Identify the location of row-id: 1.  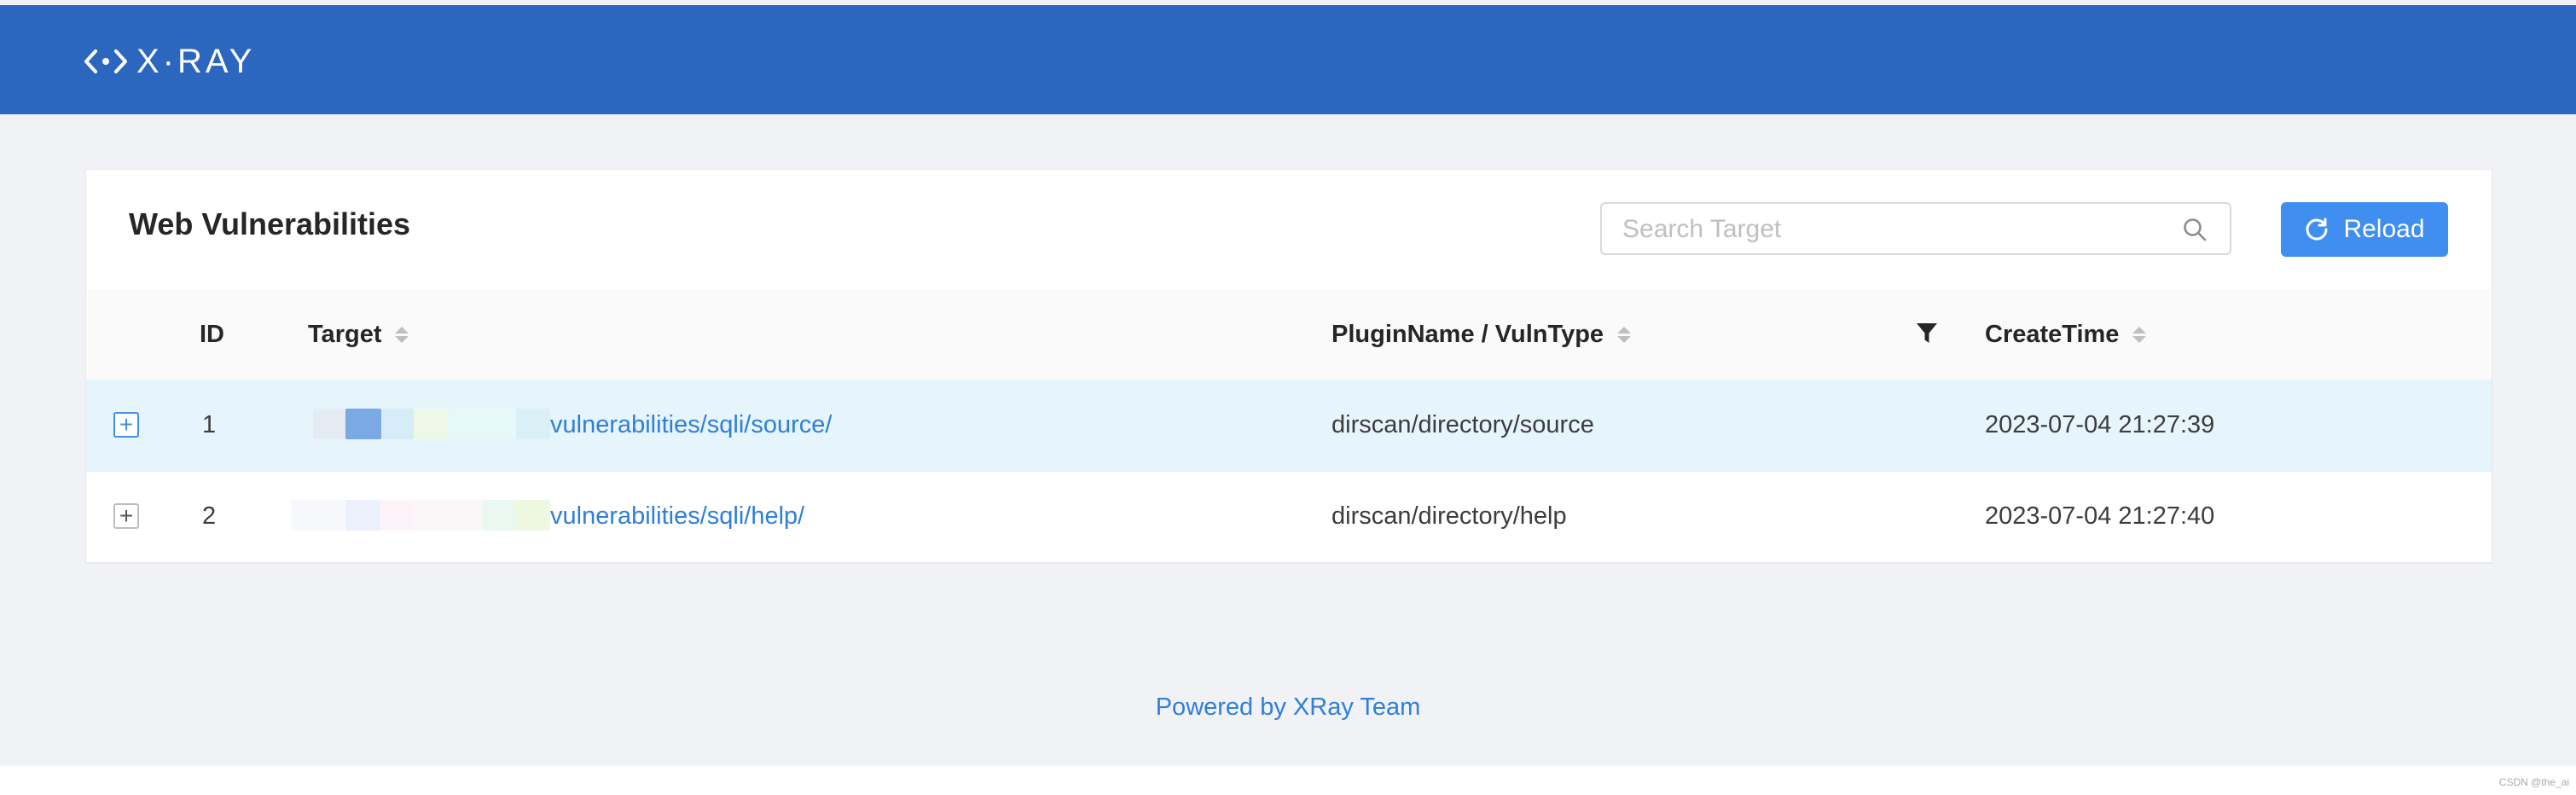
(209, 424).